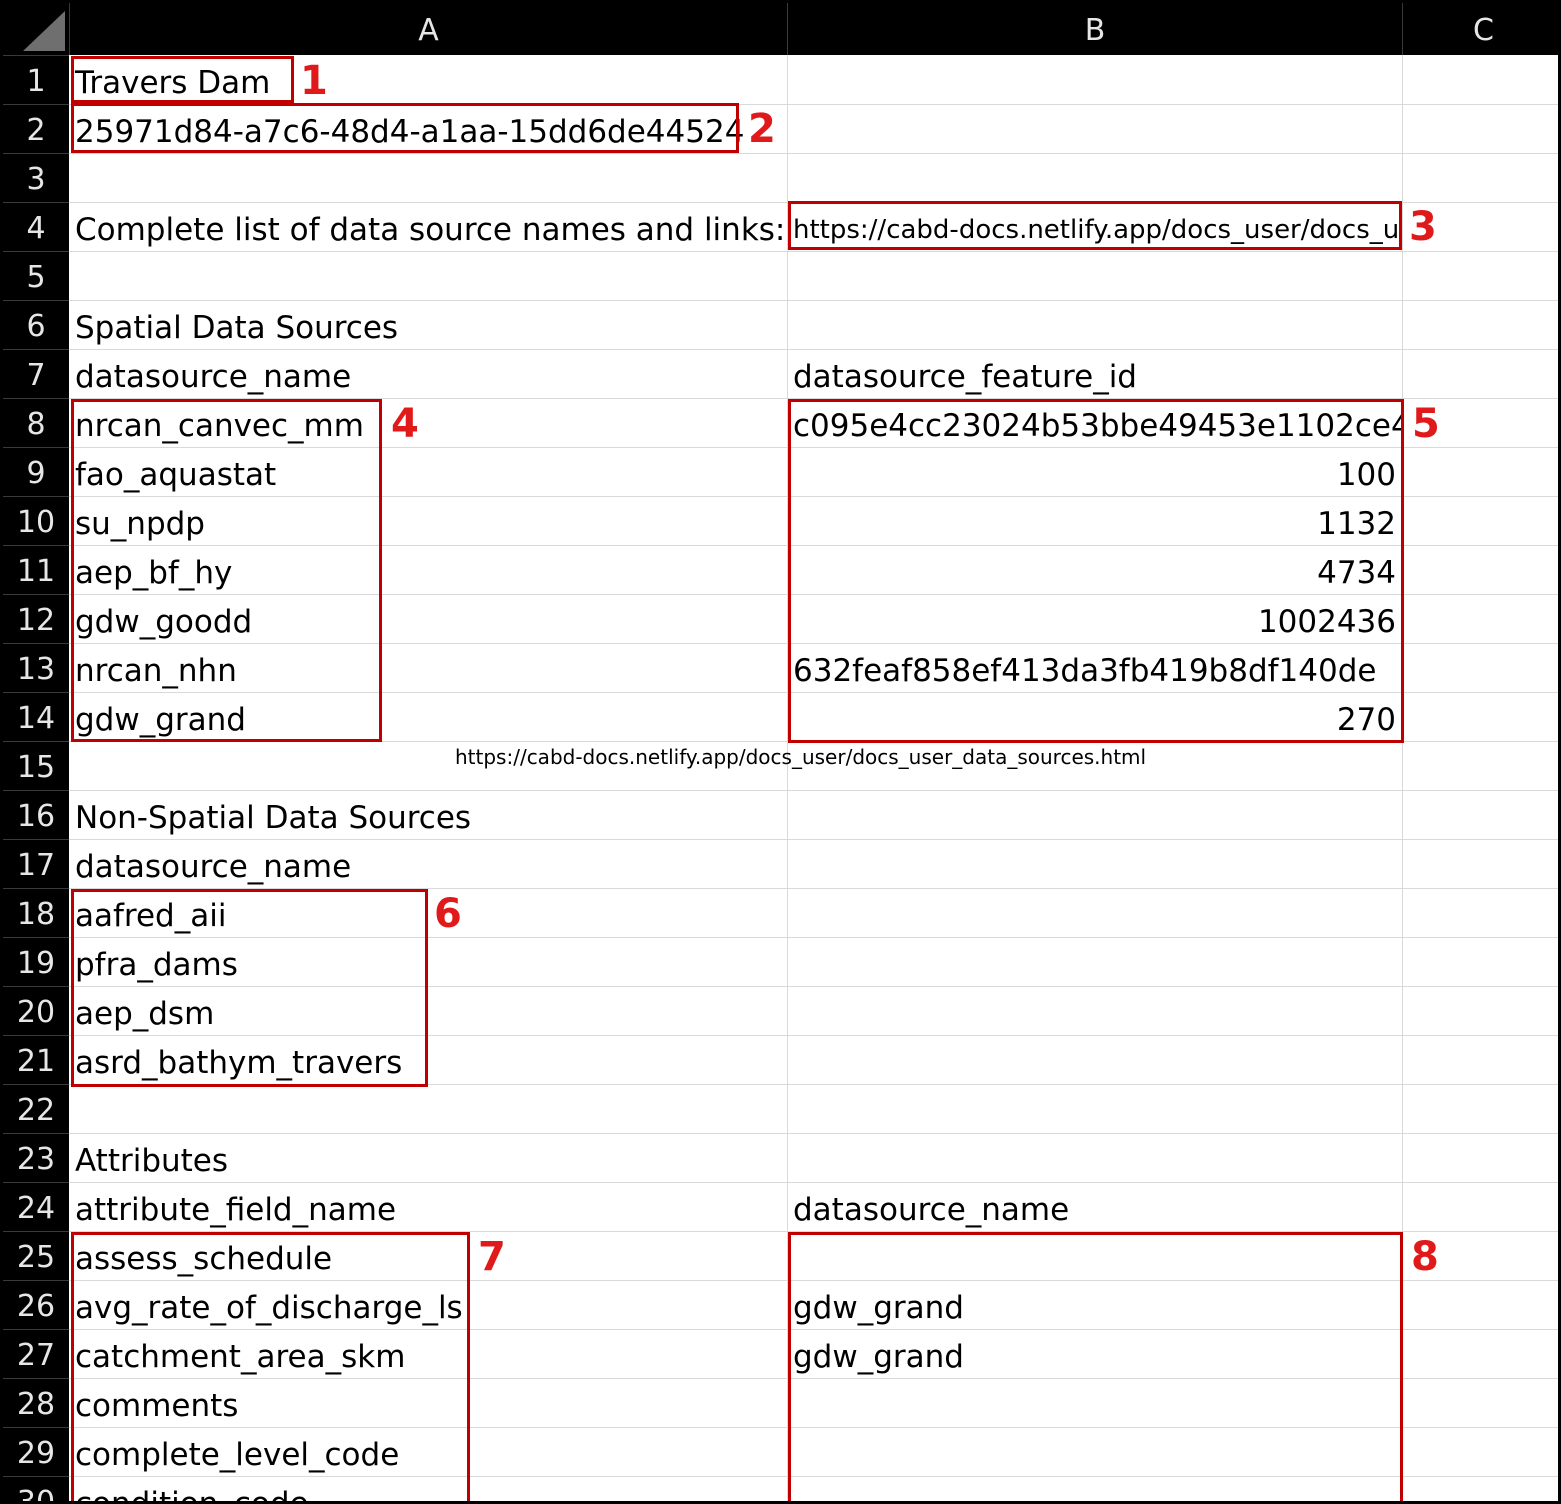  What do you see at coordinates (36, 422) in the screenshot?
I see `row-header-8: 8` at bounding box center [36, 422].